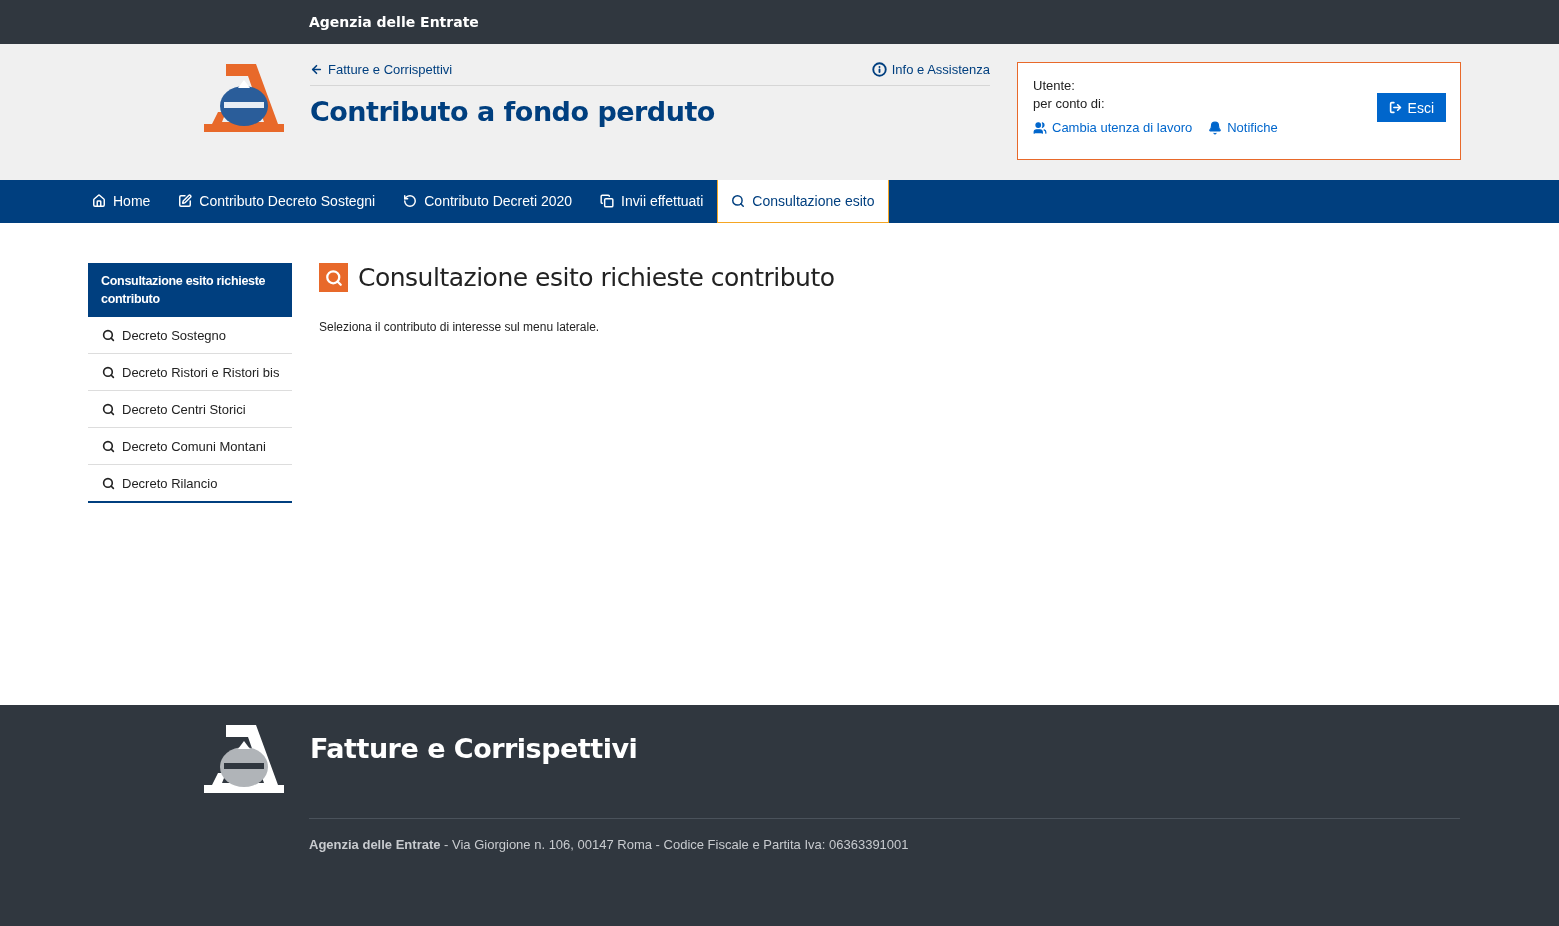  What do you see at coordinates (190, 372) in the screenshot?
I see `sidebar-item: Decreto Ristori e Ristori bis` at bounding box center [190, 372].